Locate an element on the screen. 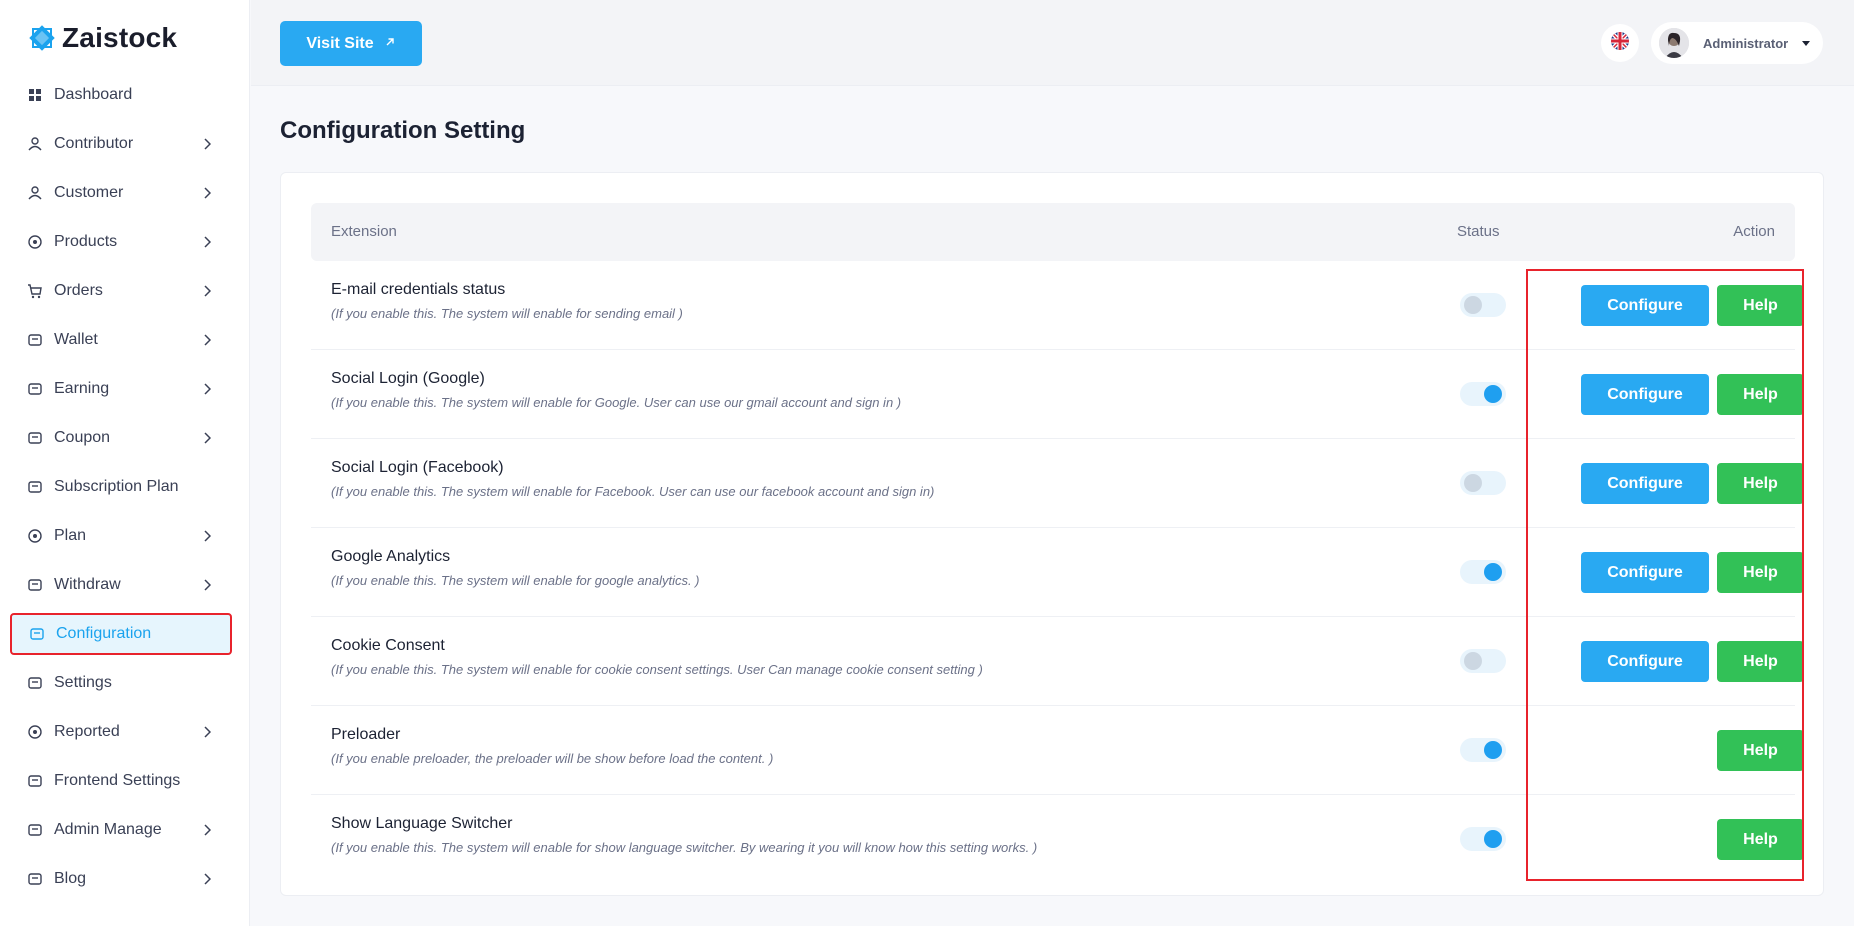  frontend-icon is located at coordinates (35, 781).